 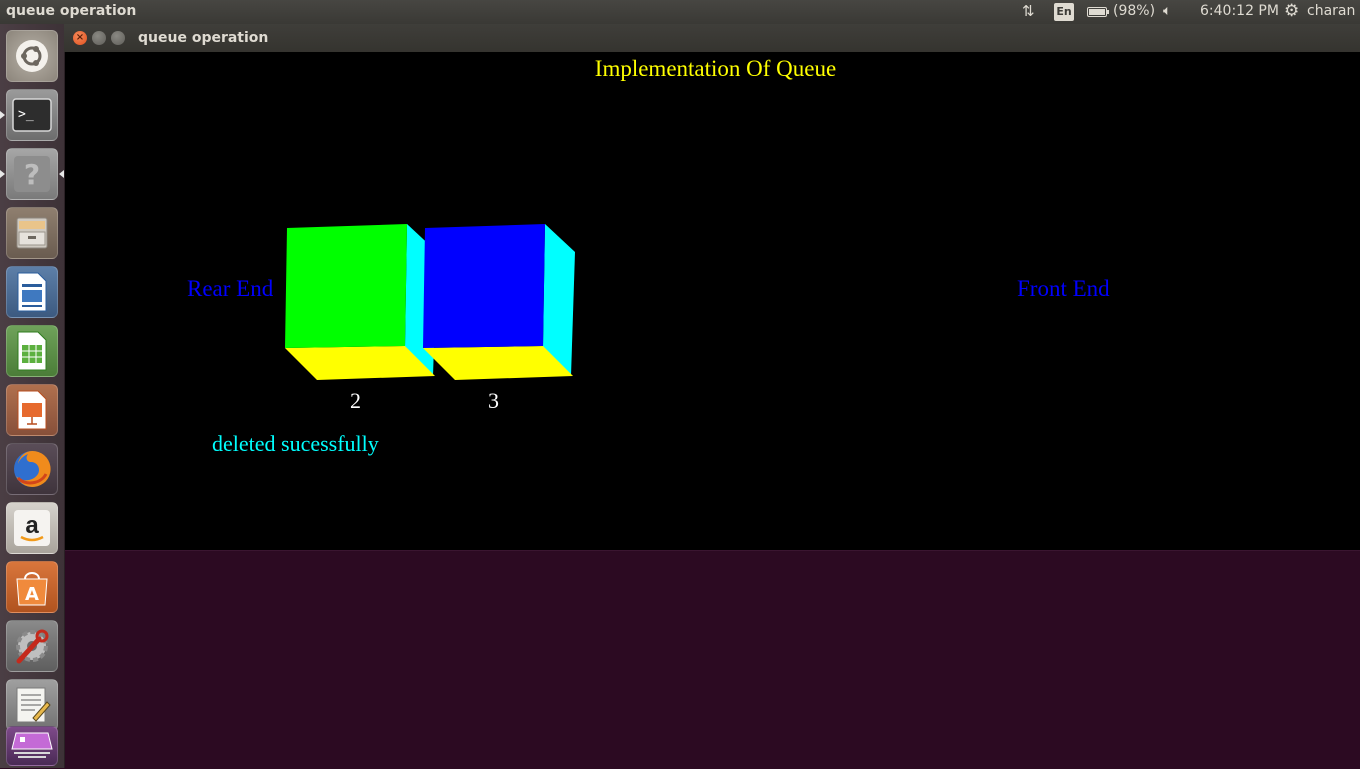 I want to click on active-app-title: queue operation, so click(x=71, y=11).